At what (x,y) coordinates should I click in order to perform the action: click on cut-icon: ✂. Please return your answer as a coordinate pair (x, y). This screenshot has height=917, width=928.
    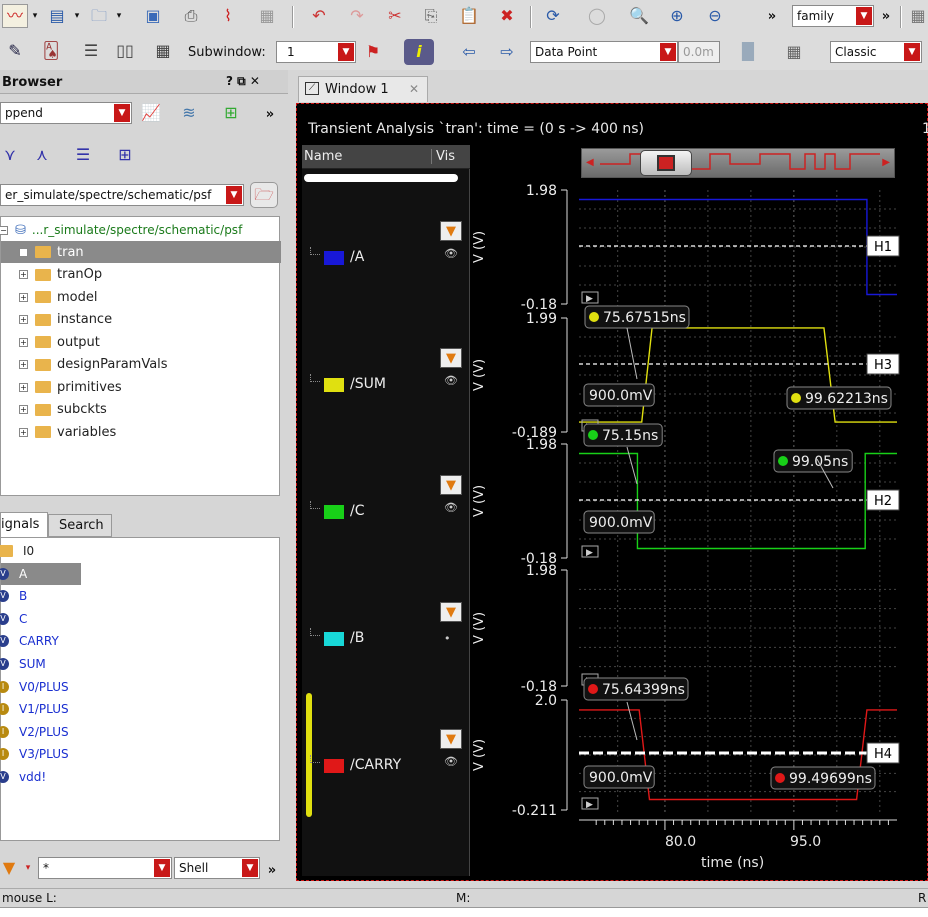
    Looking at the image, I should click on (395, 16).